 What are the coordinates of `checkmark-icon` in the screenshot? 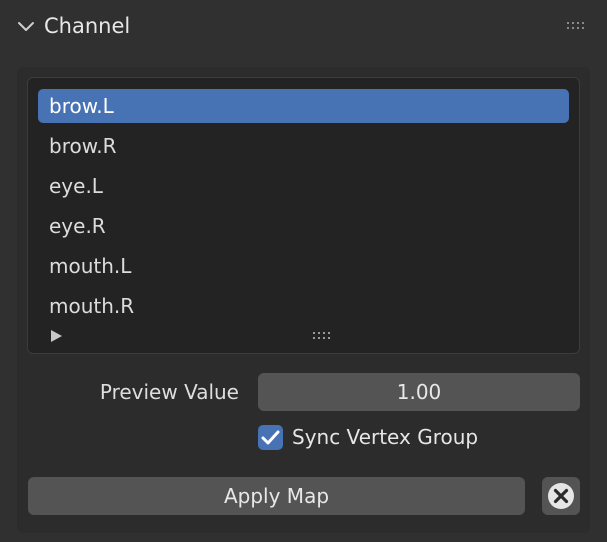 It's located at (270, 437).